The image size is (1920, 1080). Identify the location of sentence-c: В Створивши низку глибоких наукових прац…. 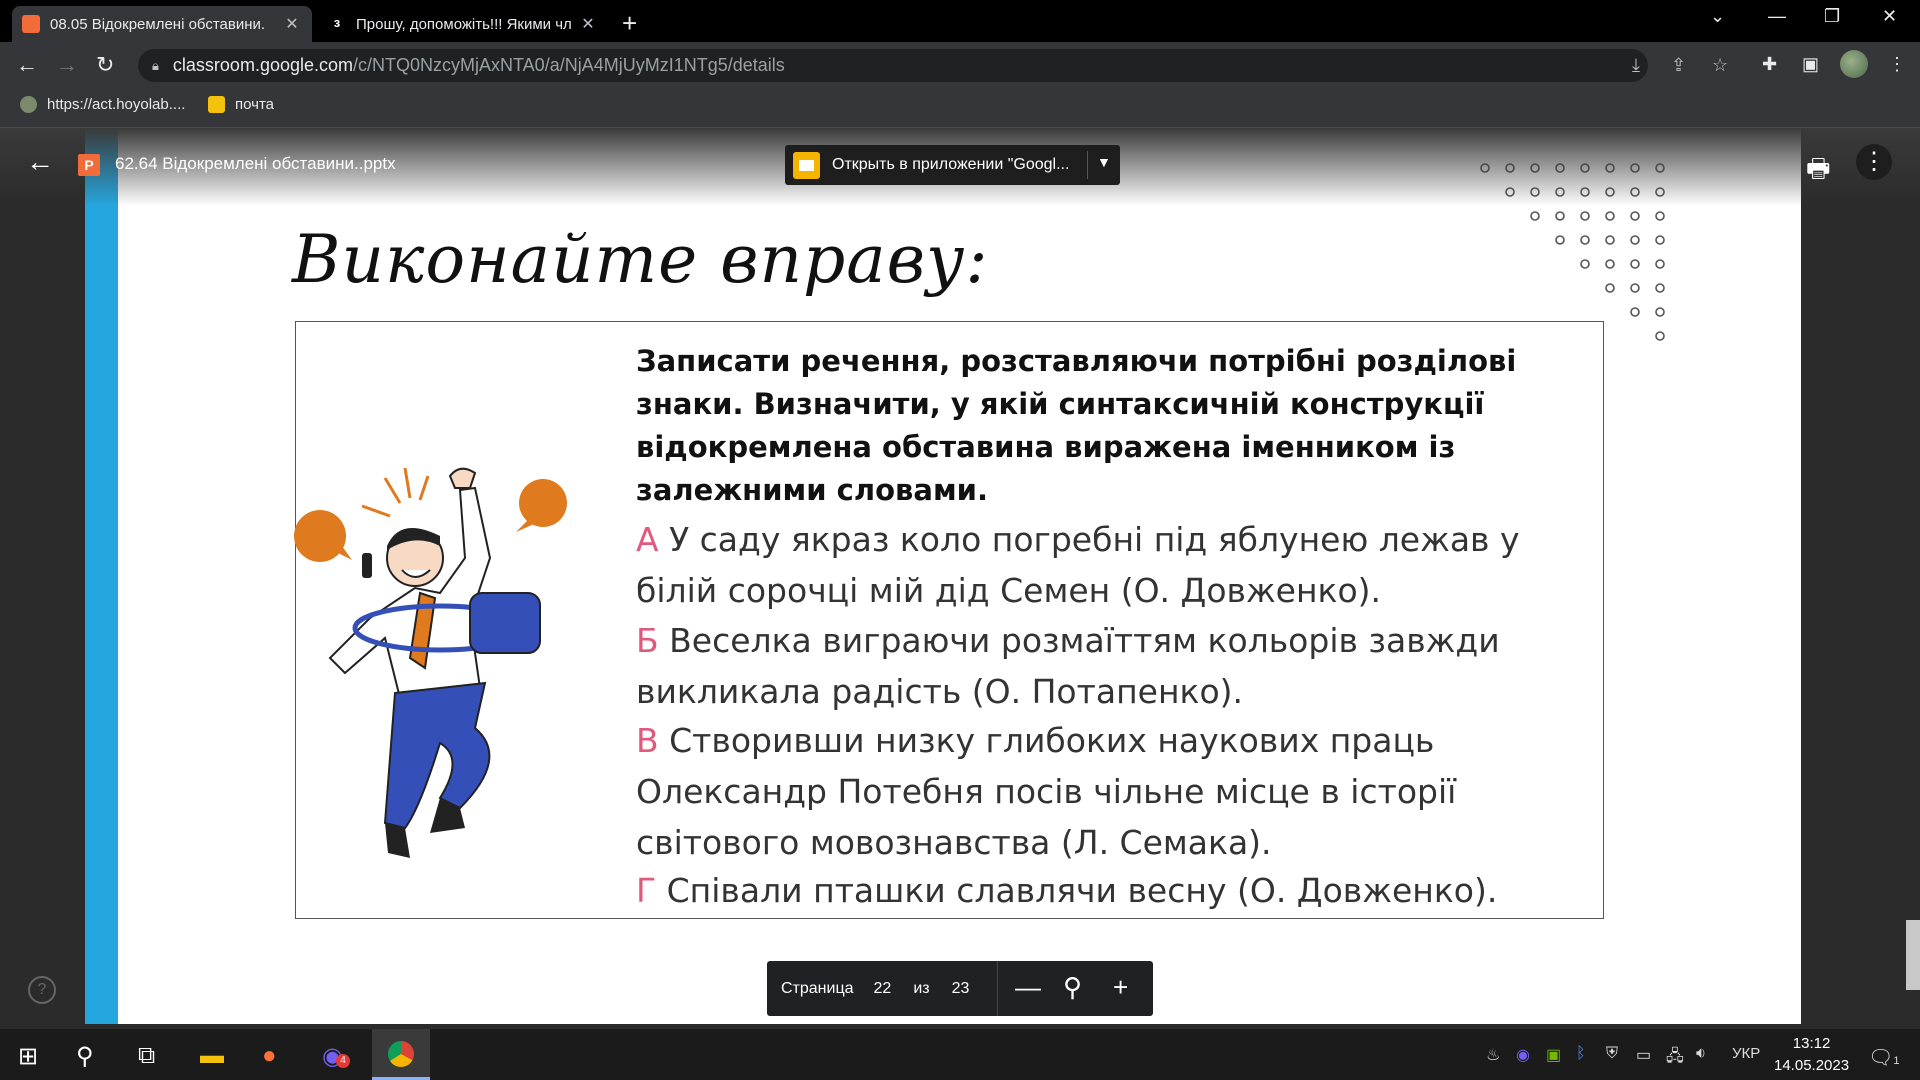
(1116, 791).